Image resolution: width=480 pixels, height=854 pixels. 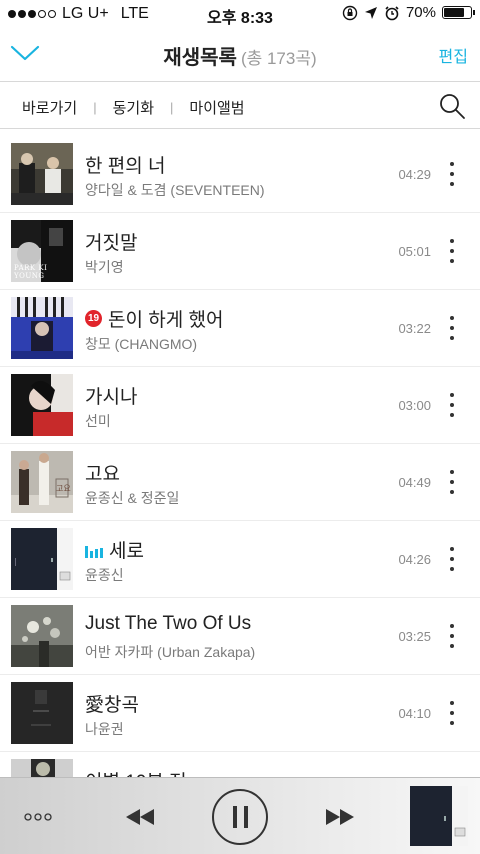 What do you see at coordinates (452, 106) in the screenshot?
I see `search-icon` at bounding box center [452, 106].